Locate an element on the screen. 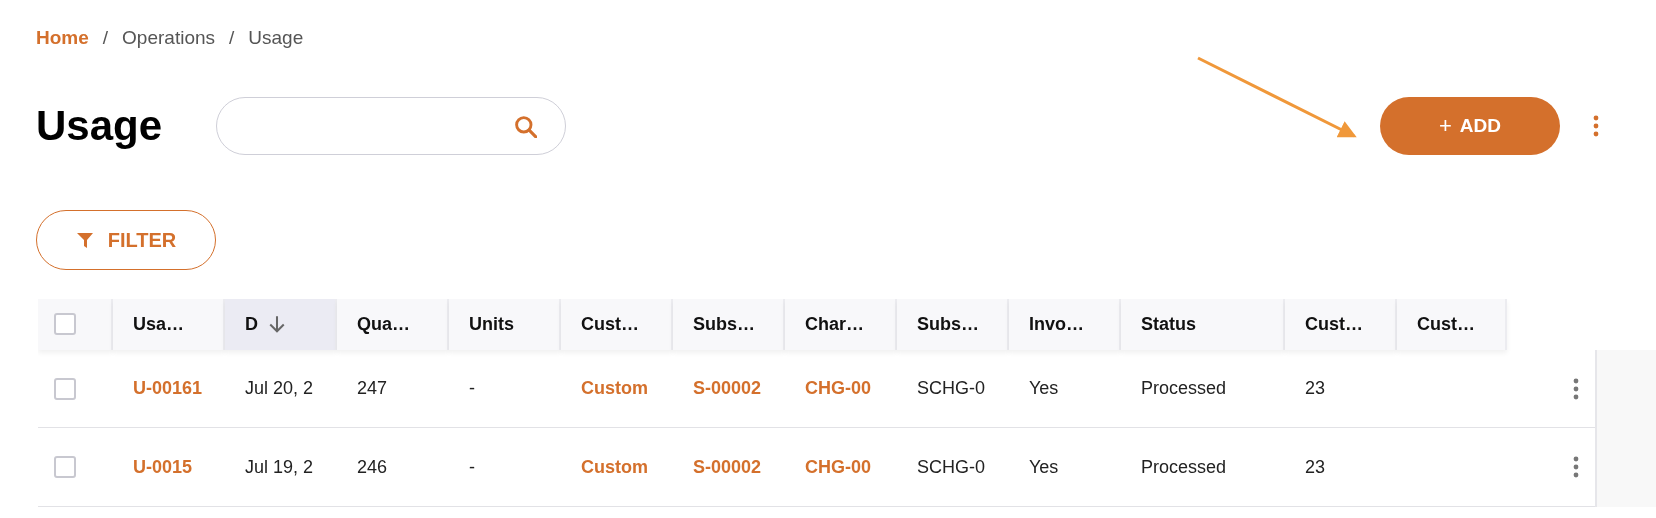 The image size is (1656, 518). page-title: Usage is located at coordinates (100, 126).